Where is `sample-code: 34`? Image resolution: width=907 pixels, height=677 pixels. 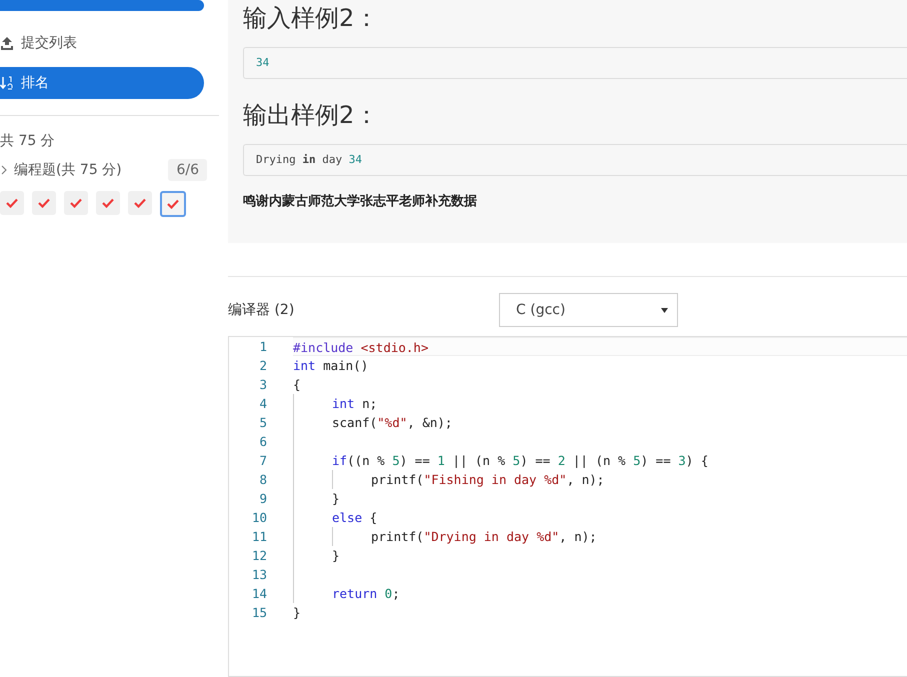 sample-code: 34 is located at coordinates (575, 63).